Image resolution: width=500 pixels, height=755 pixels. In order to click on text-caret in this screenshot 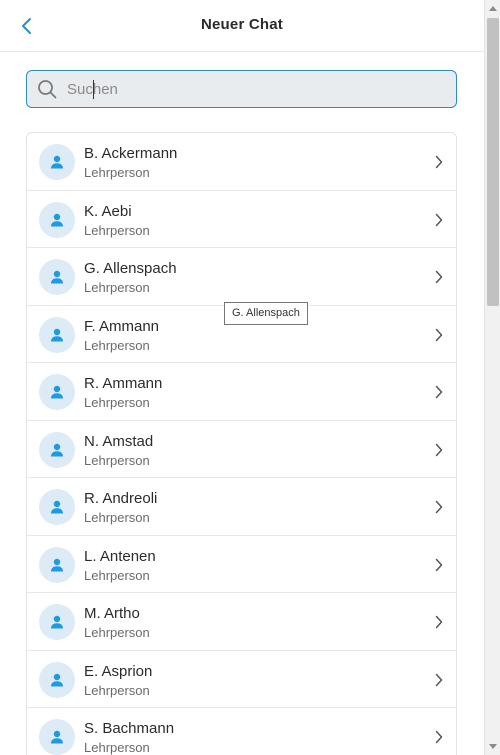, I will do `click(93, 89)`.